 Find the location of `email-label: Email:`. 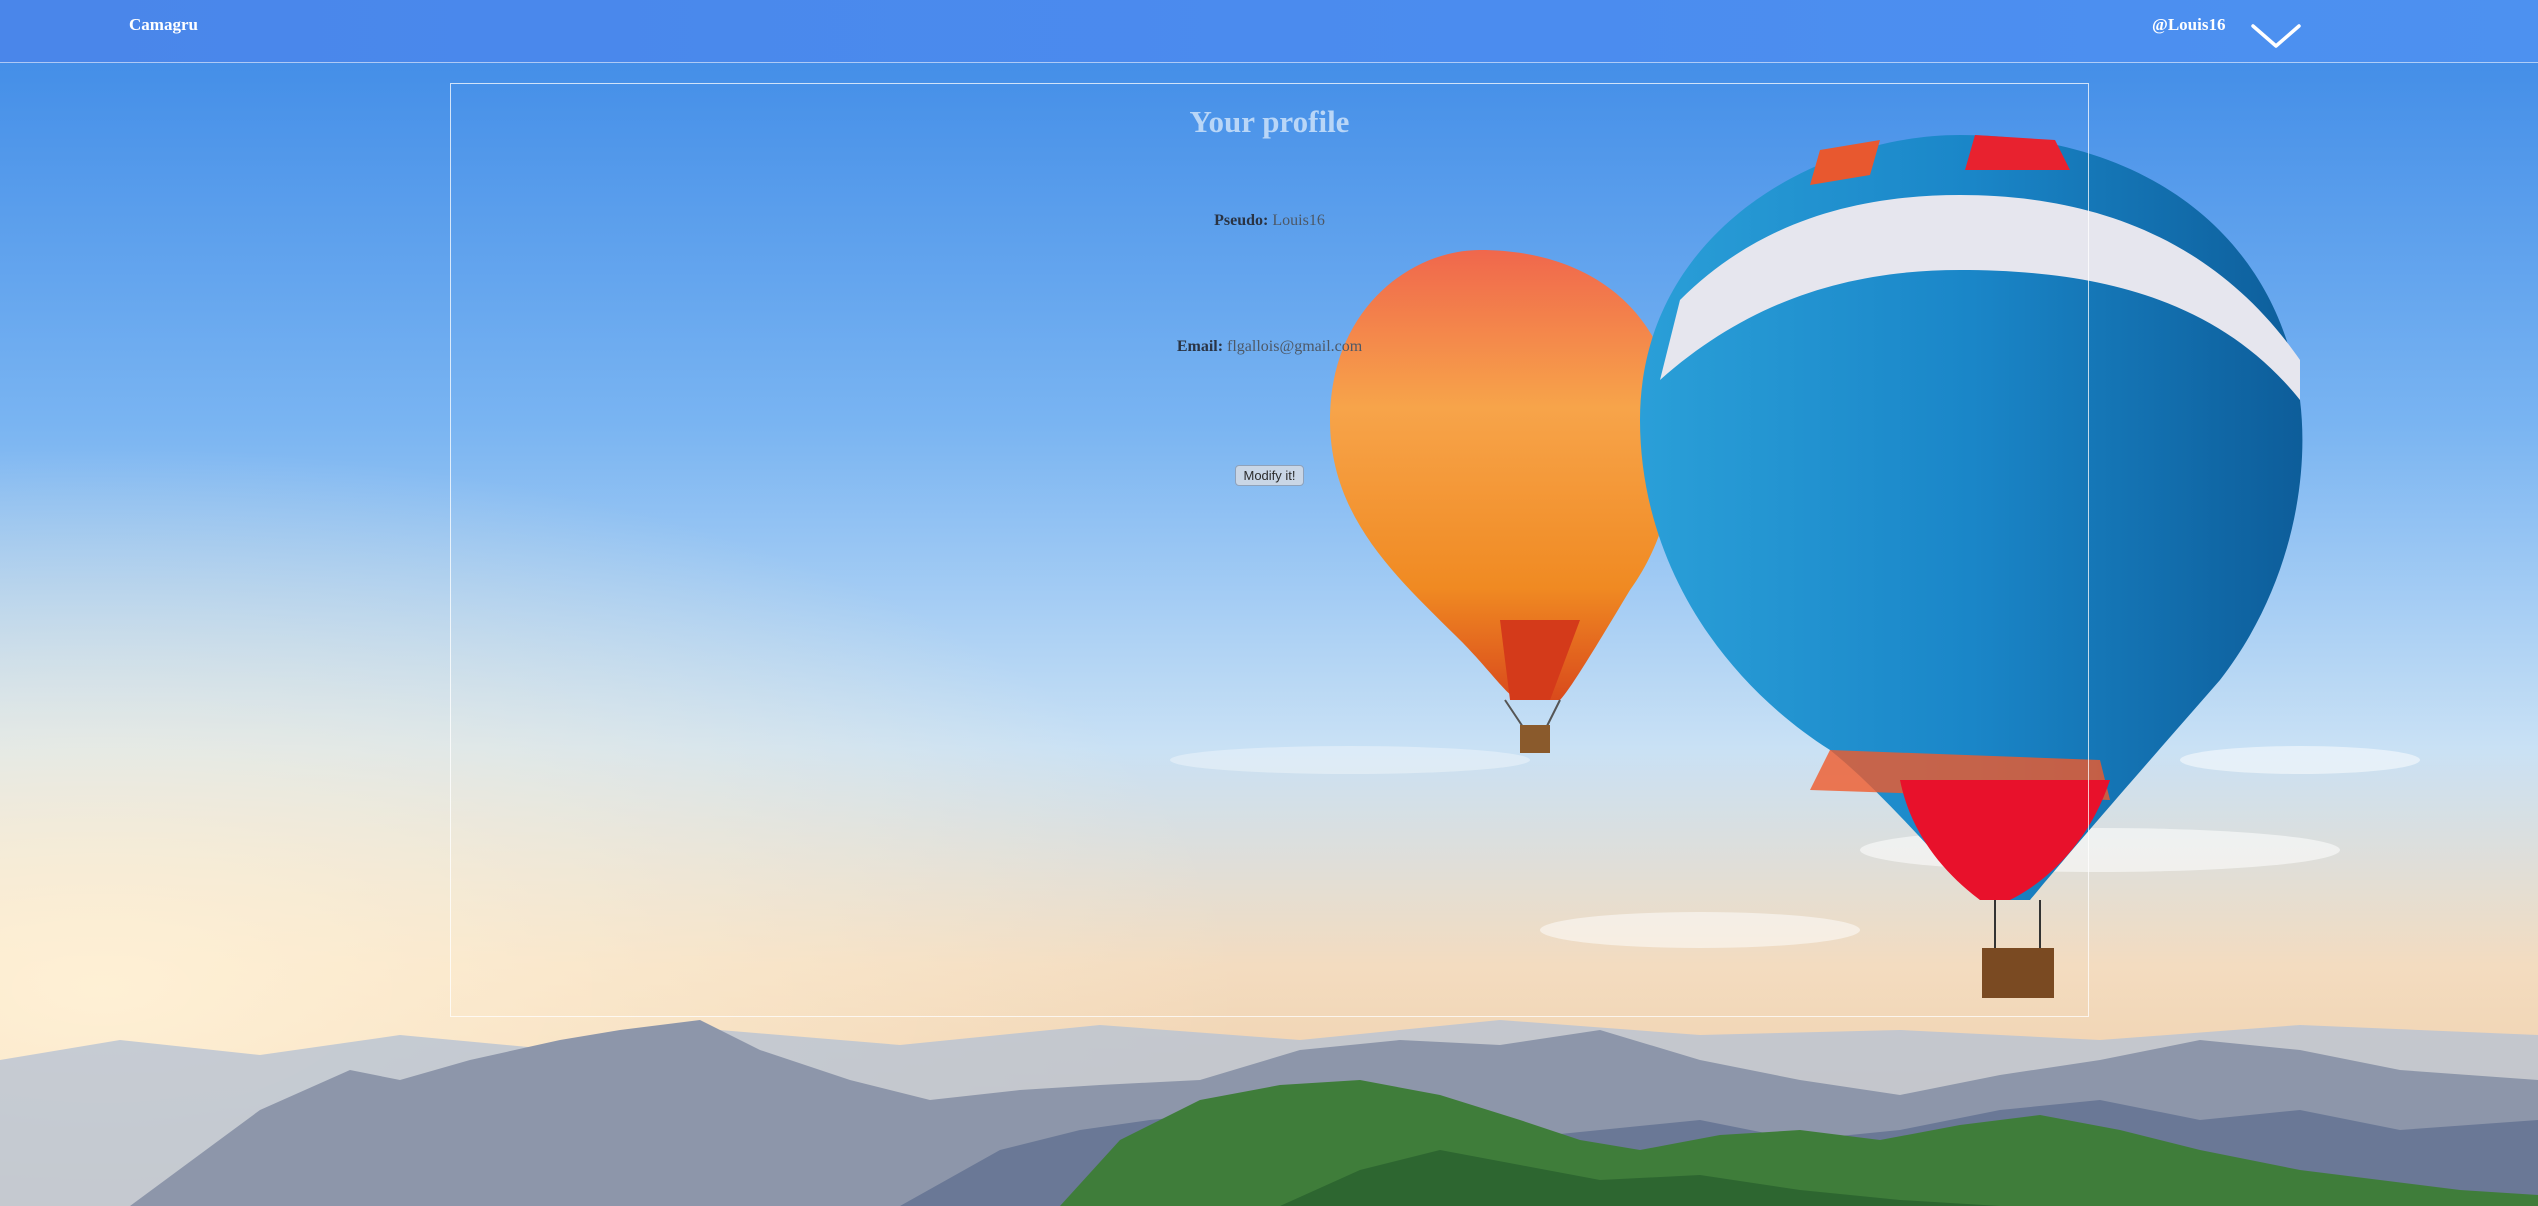

email-label: Email: is located at coordinates (1200, 346).